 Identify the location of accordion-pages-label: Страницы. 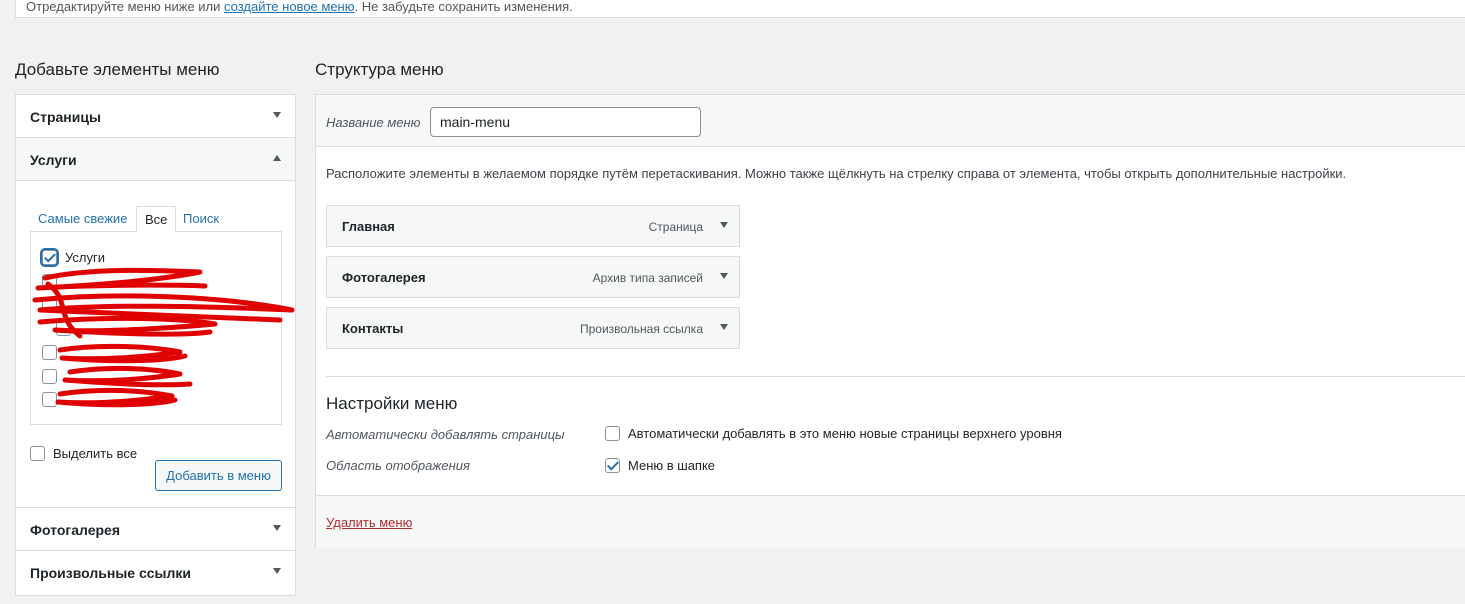
(65, 117).